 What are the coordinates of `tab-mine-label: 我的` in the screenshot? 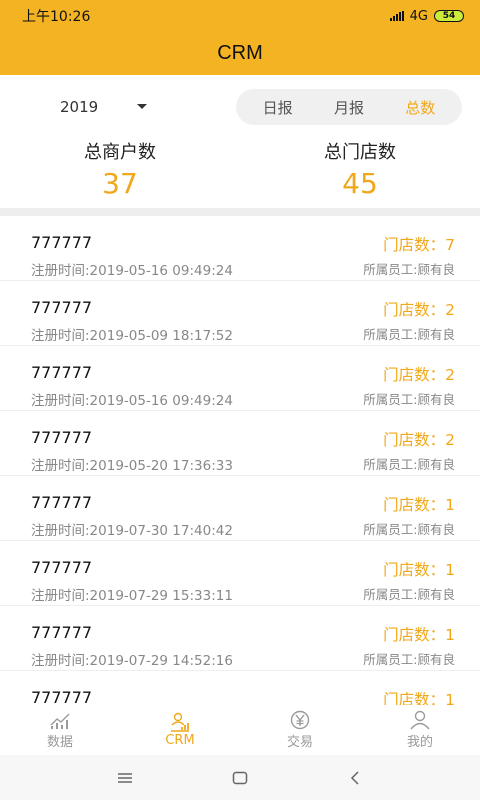 It's located at (419, 742).